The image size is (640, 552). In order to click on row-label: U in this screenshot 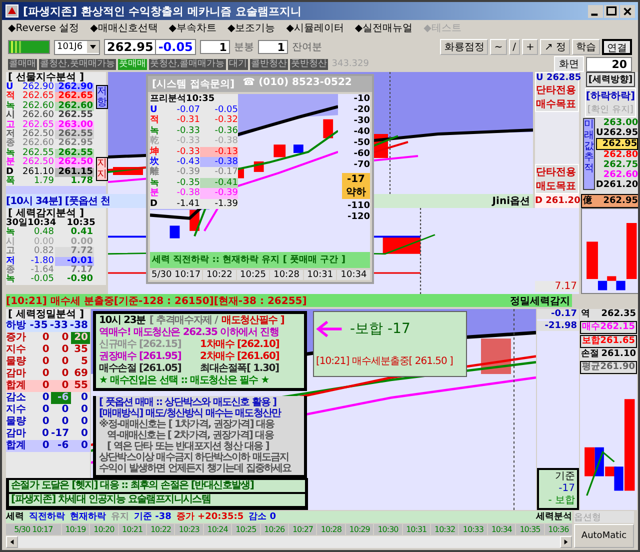, I will do `click(154, 110)`.